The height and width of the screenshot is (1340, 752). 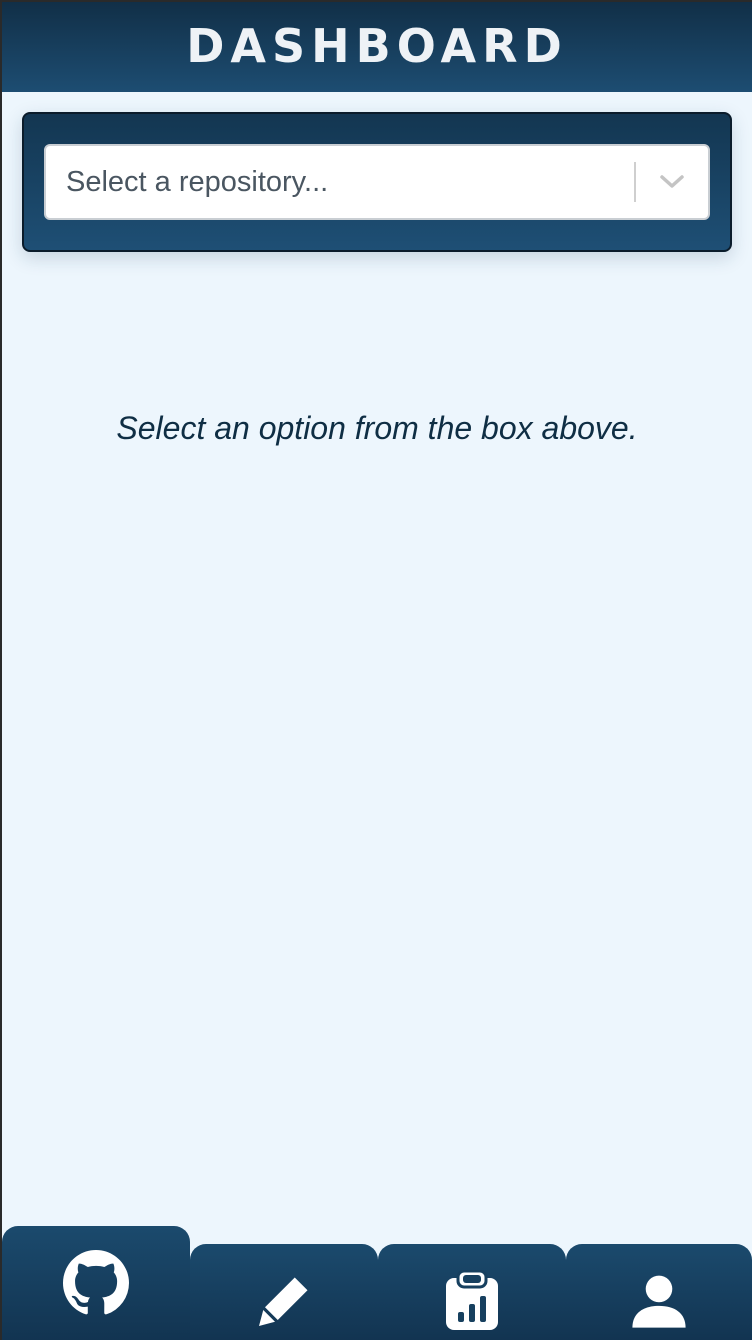 I want to click on clipboard-chart-icon, so click(x=472, y=1301).